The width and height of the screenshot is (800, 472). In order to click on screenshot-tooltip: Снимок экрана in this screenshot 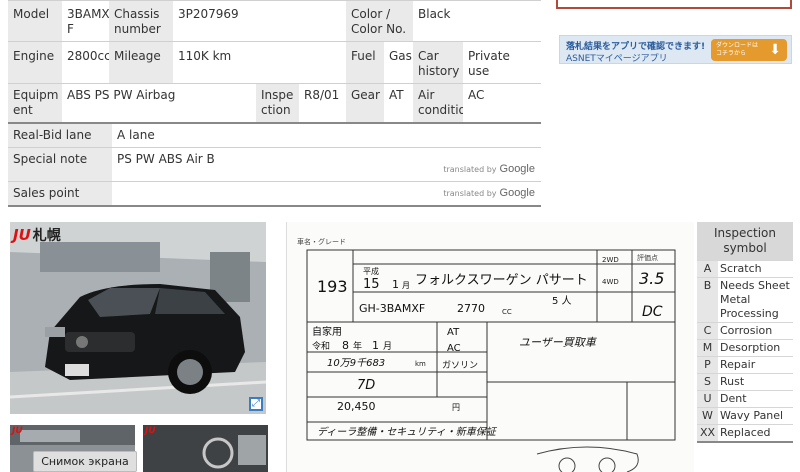, I will do `click(85, 461)`.